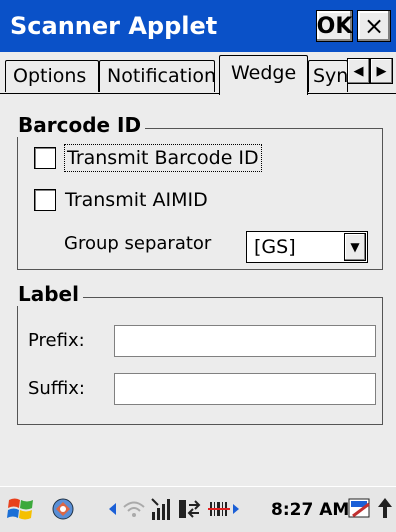  Describe the element at coordinates (328, 76) in the screenshot. I see `tab-sym: Syn` at that location.